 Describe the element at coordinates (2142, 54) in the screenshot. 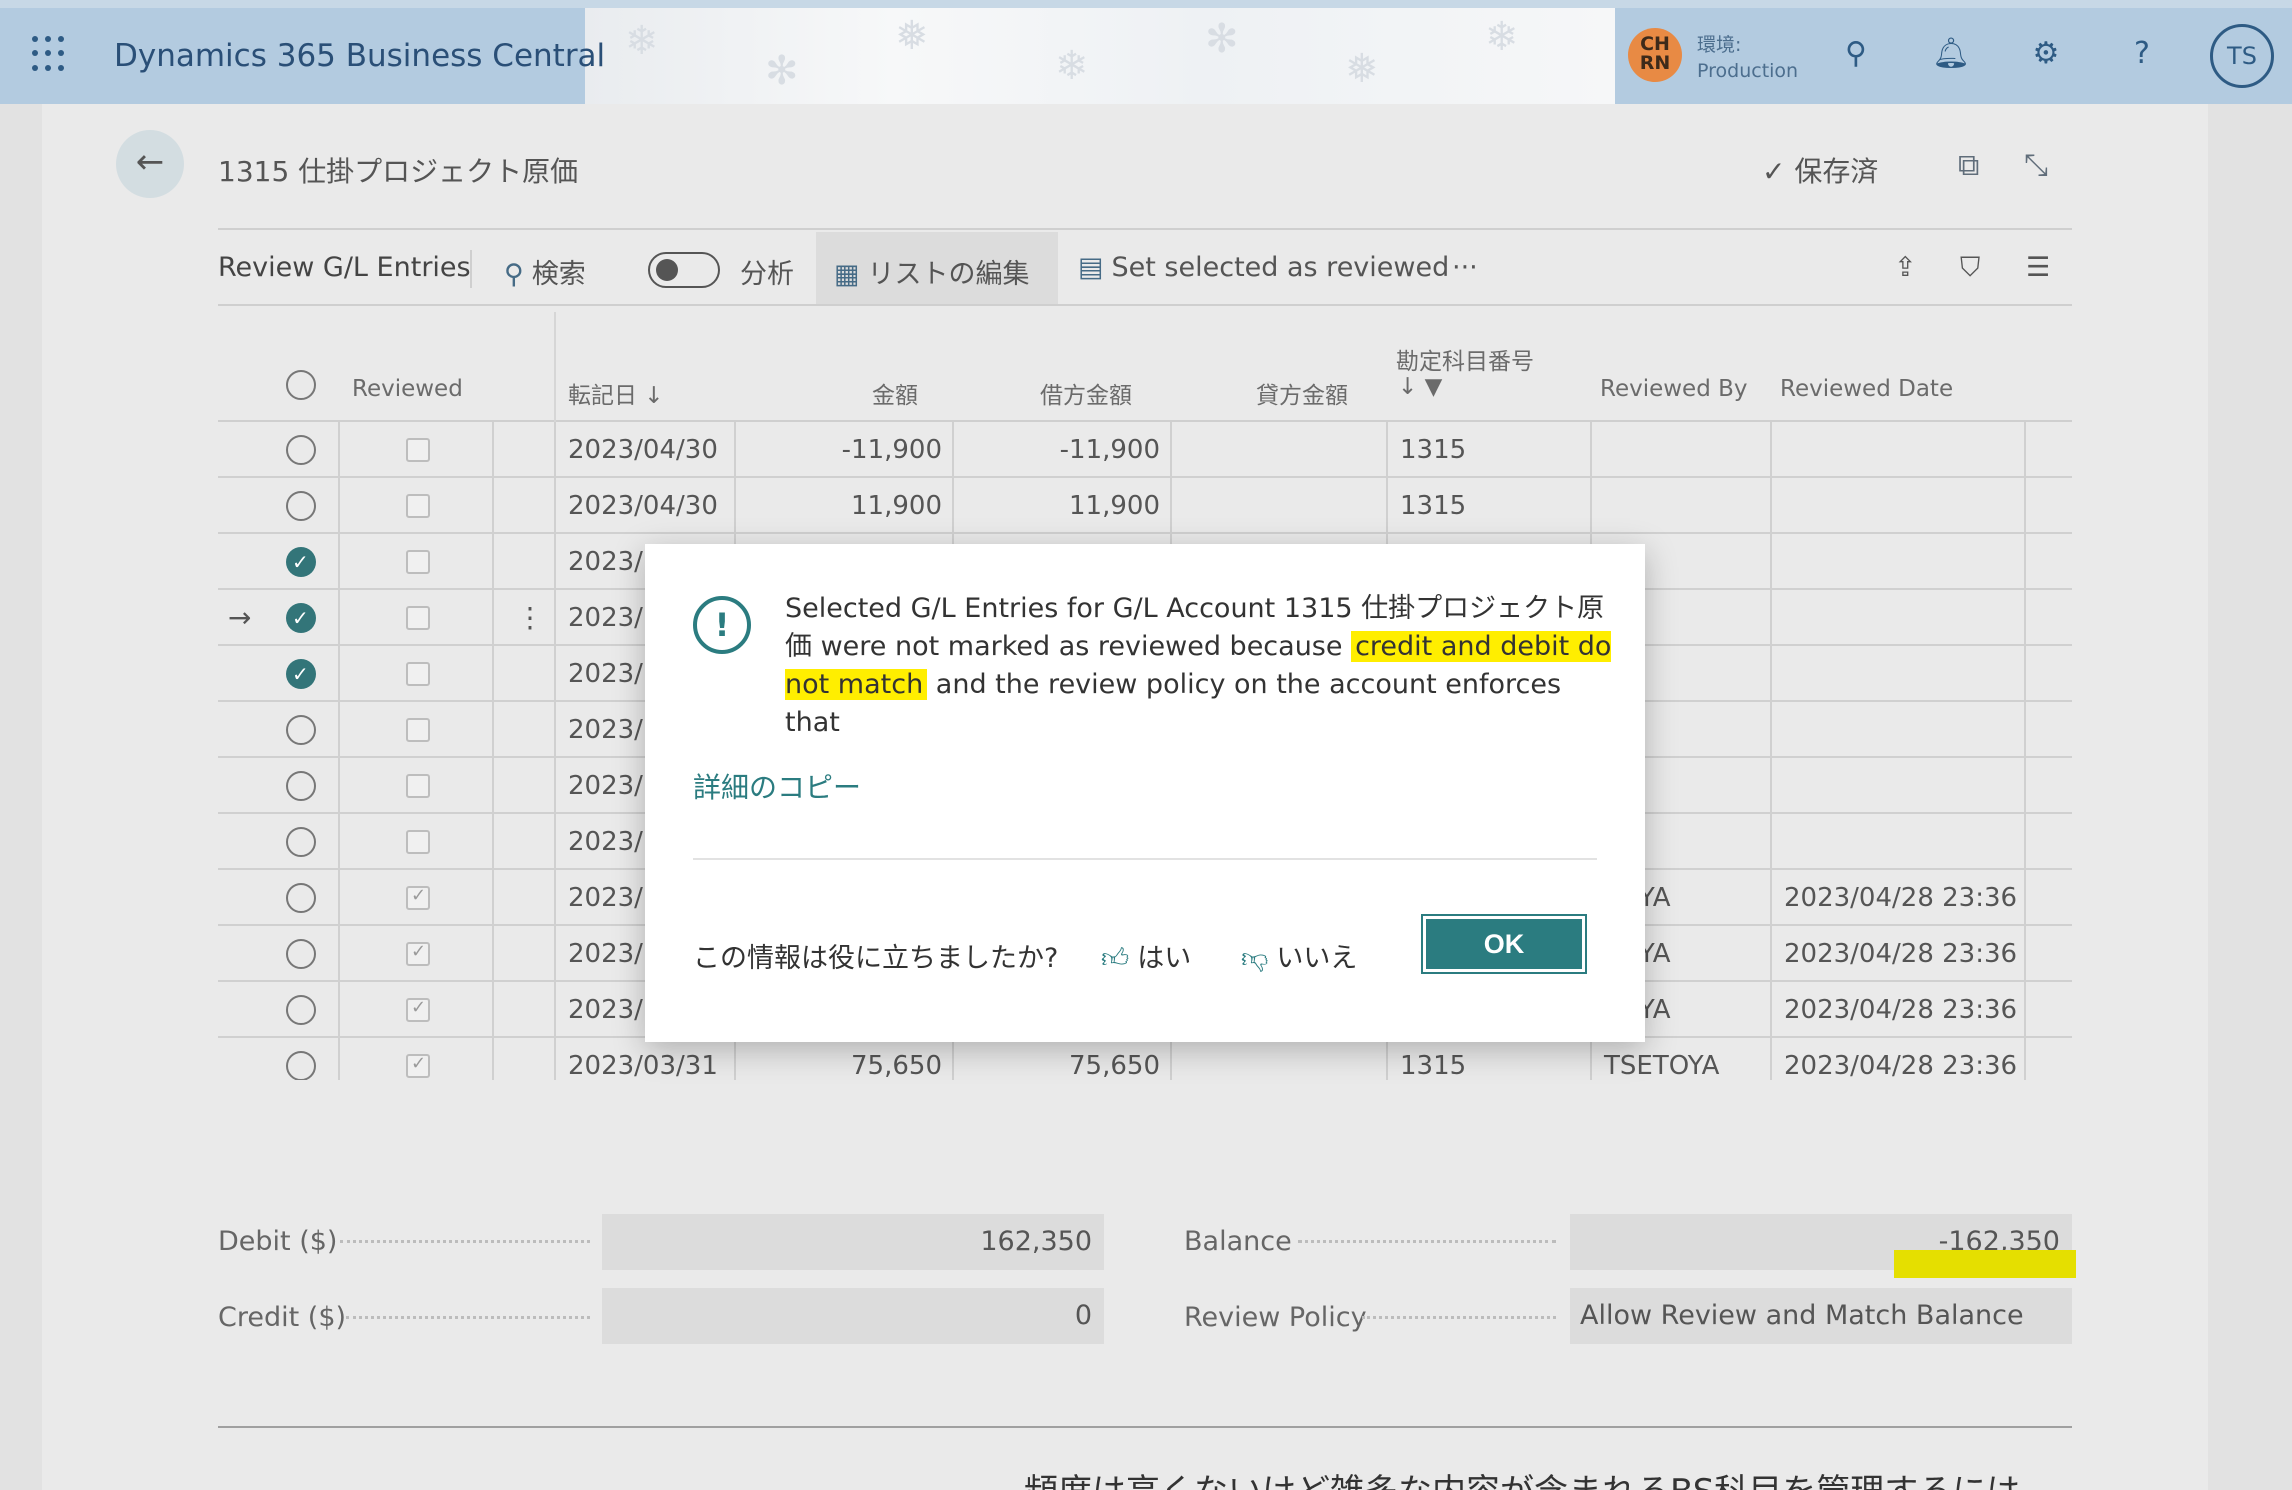

I see `help-icon: ?` at that location.